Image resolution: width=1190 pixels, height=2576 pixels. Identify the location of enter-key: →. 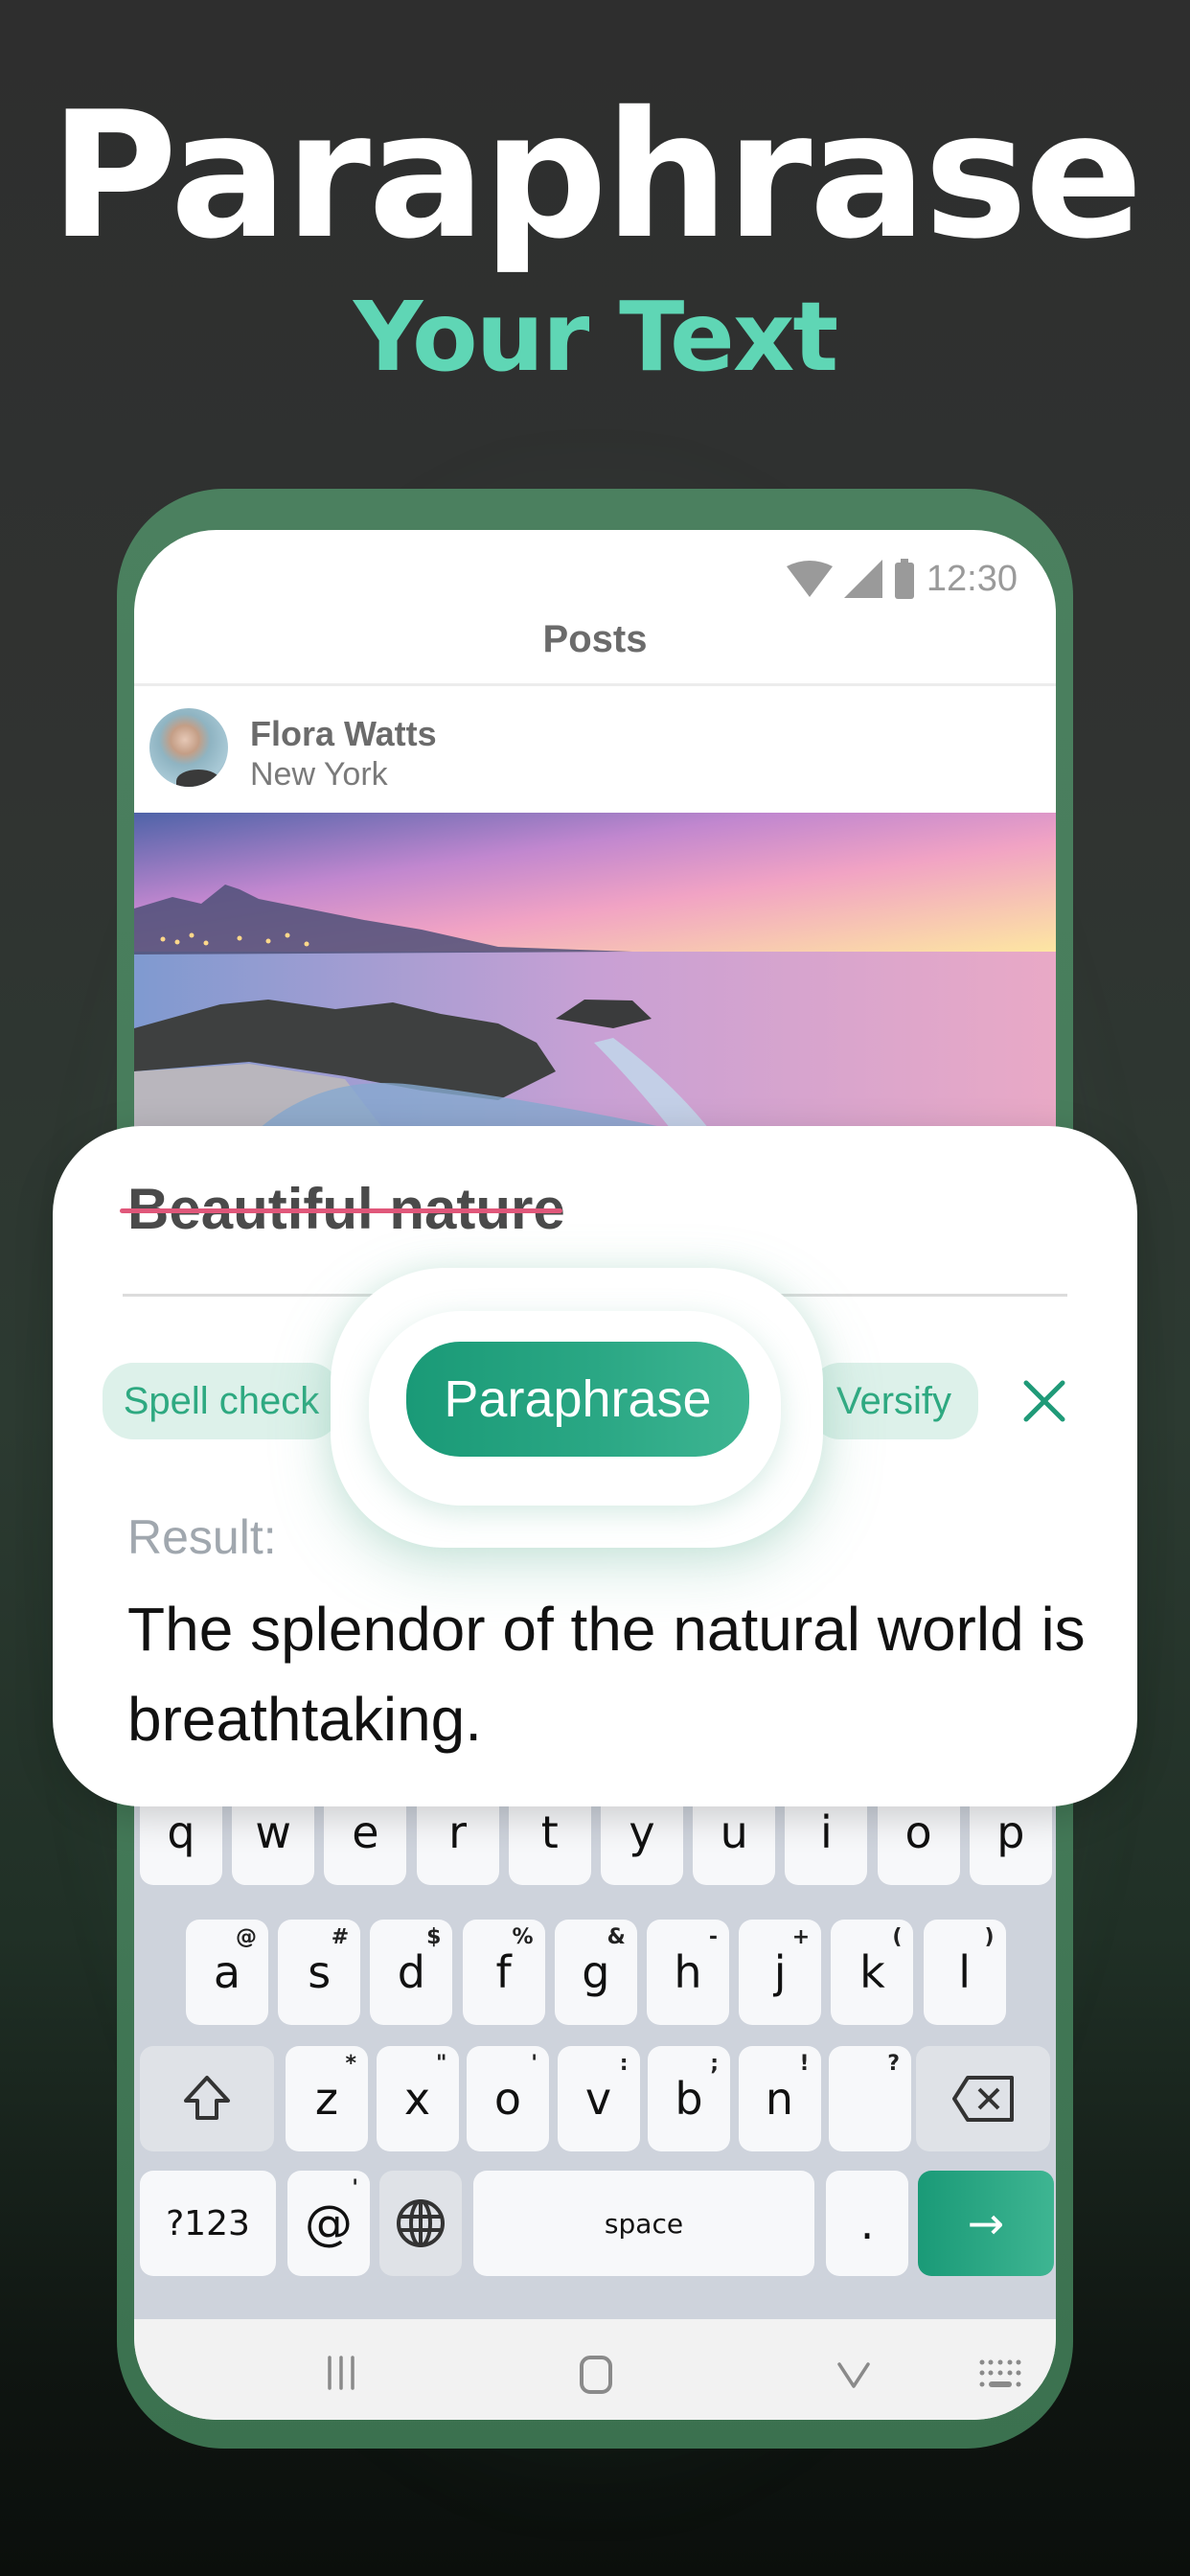
(986, 2223).